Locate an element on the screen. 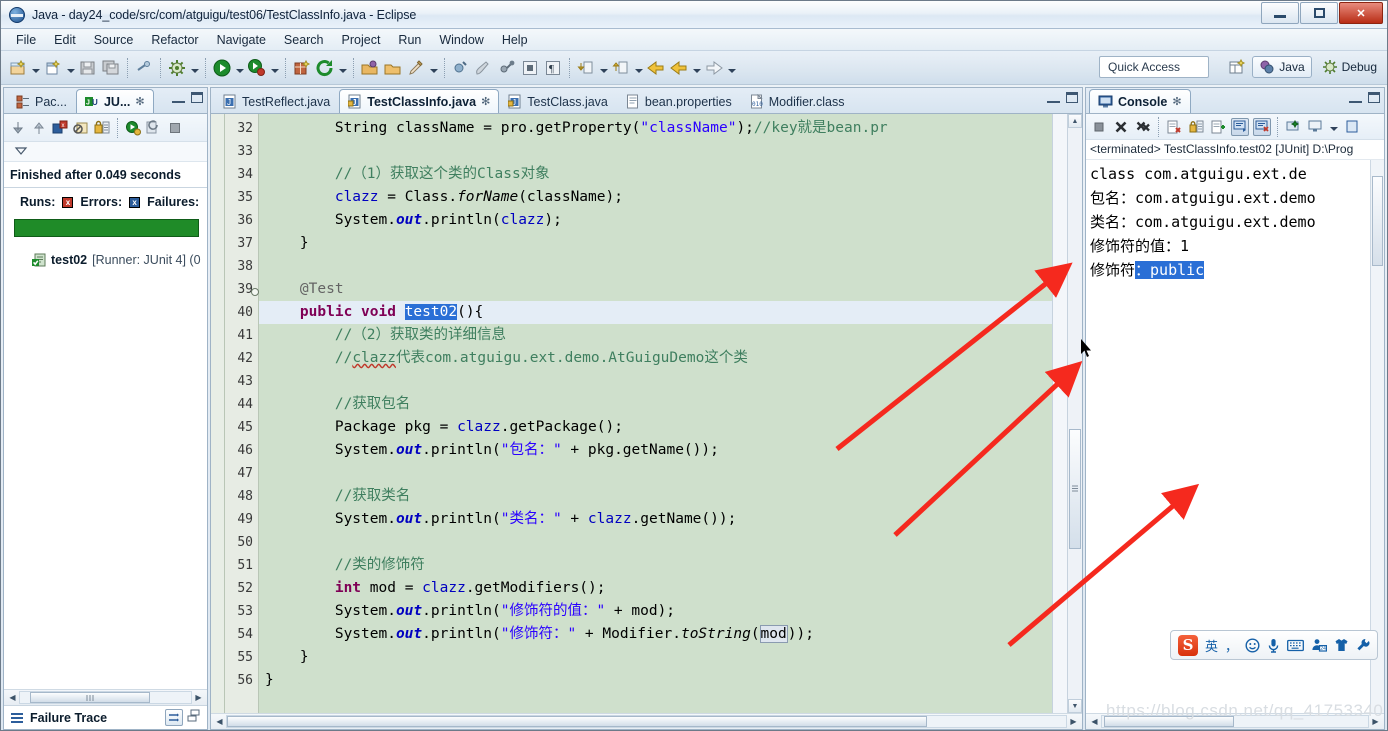  menu-item-source: Source is located at coordinates (114, 40).